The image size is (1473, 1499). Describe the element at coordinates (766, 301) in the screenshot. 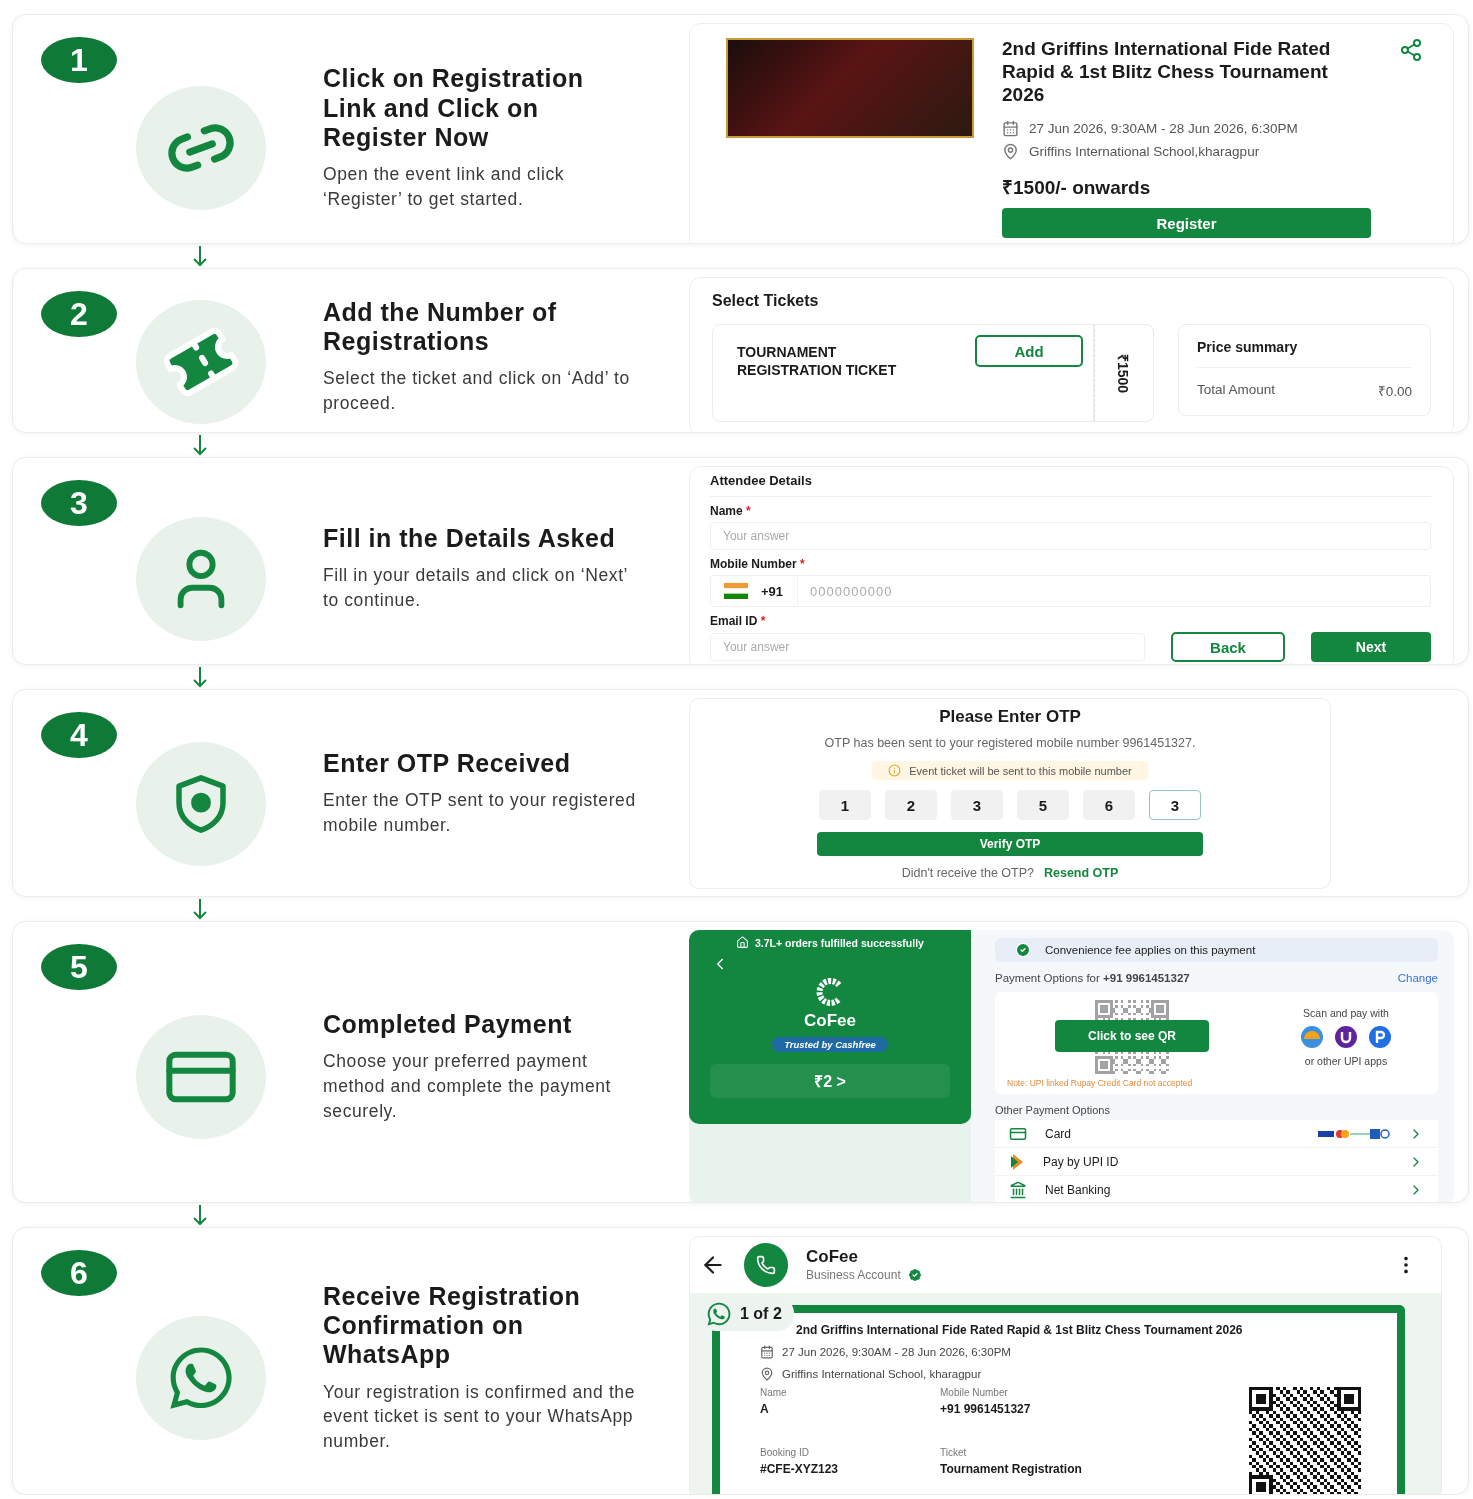

I see `section-heading: Select Tickets` at that location.